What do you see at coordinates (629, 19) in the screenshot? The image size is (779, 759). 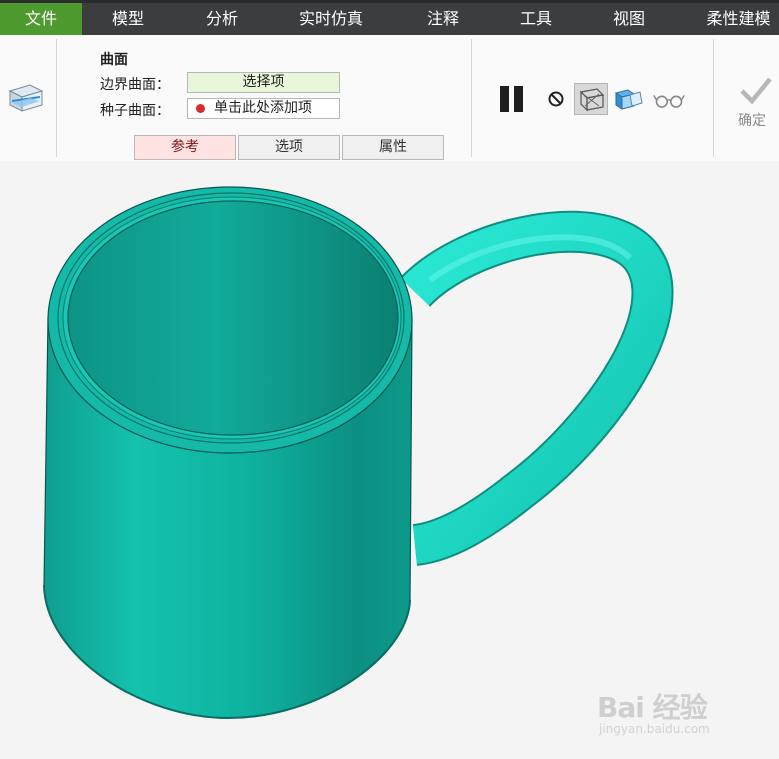 I see `menu-view: 视图` at bounding box center [629, 19].